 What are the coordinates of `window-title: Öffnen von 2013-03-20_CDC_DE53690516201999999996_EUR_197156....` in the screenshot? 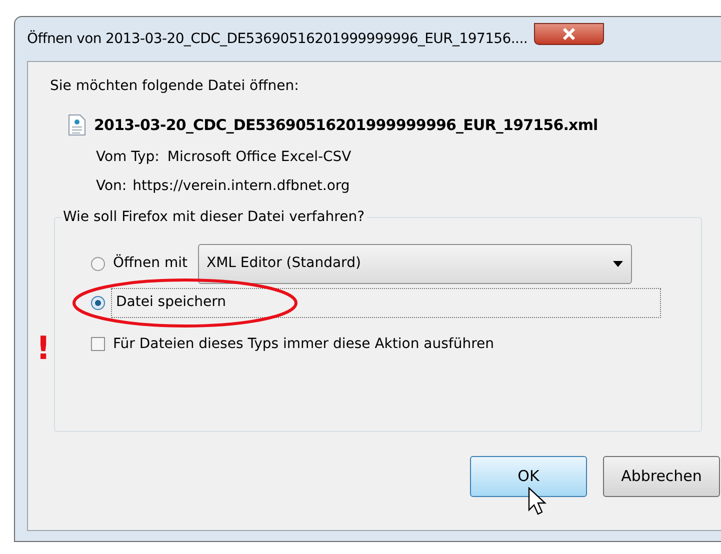 It's located at (277, 38).